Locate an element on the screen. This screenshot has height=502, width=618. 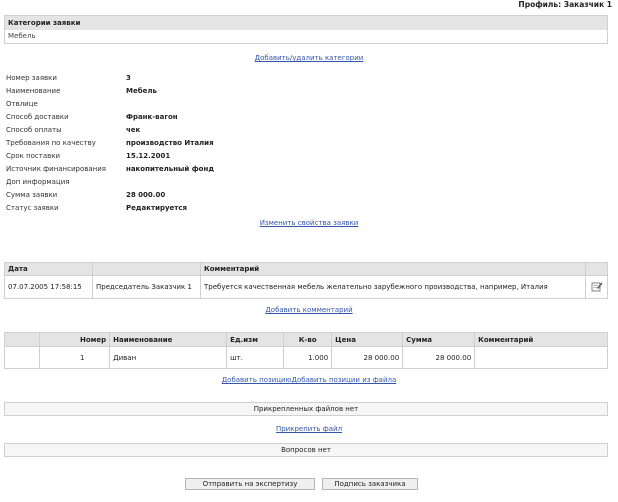
column-header-actions is located at coordinates (596, 269).